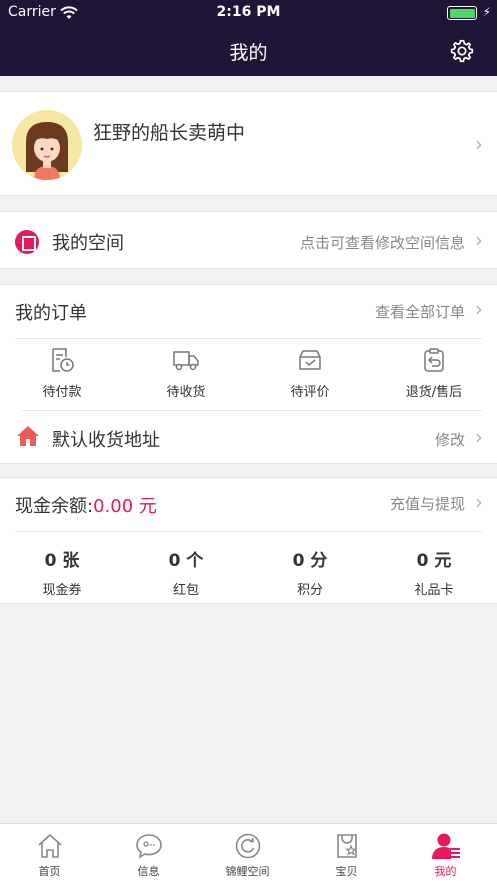 The height and width of the screenshot is (883, 497). I want to click on tab-bar: 首页 信息 锦鲤空间 宝贝 我的, so click(248, 853).